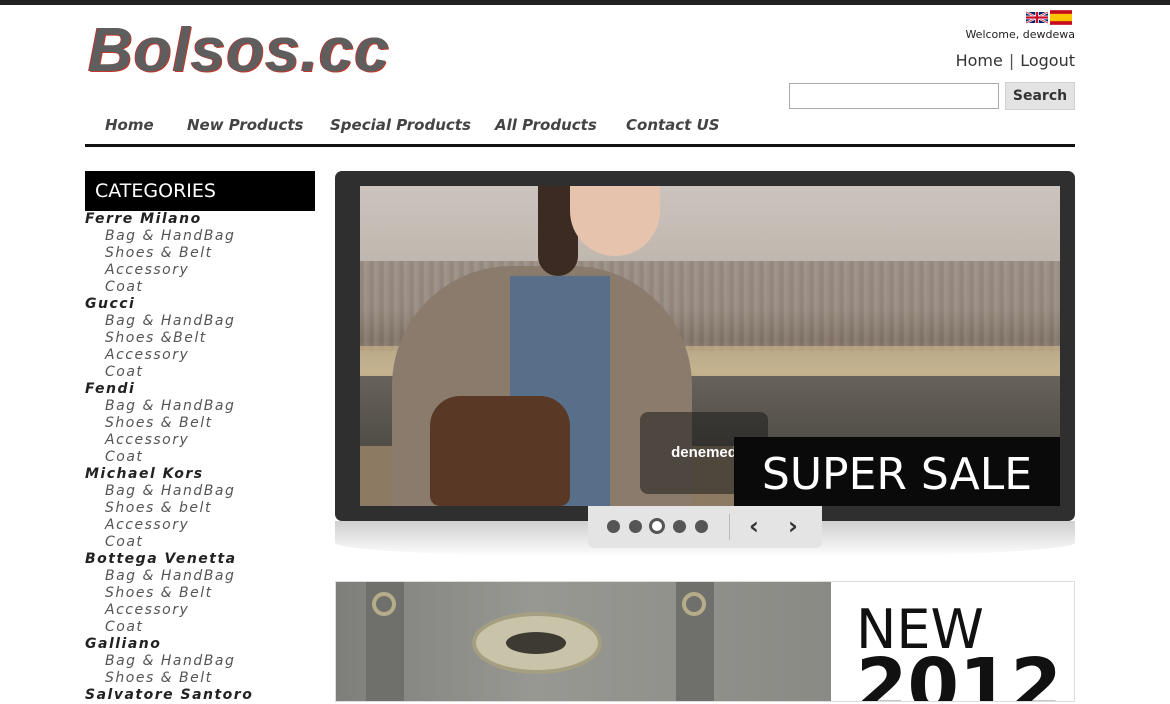 This screenshot has height=704, width=1170. Describe the element at coordinates (400, 125) in the screenshot. I see `nav-special-products: Special Products` at that location.